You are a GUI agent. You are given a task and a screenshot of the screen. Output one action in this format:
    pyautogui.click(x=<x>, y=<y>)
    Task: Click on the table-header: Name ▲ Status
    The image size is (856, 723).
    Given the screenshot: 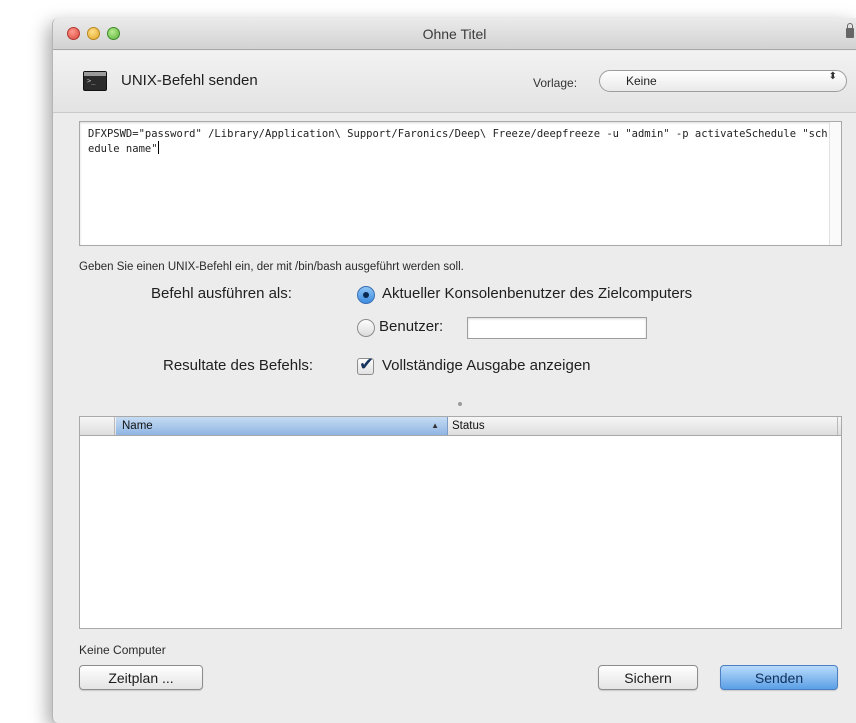 What is the action you would take?
    pyautogui.click(x=460, y=426)
    